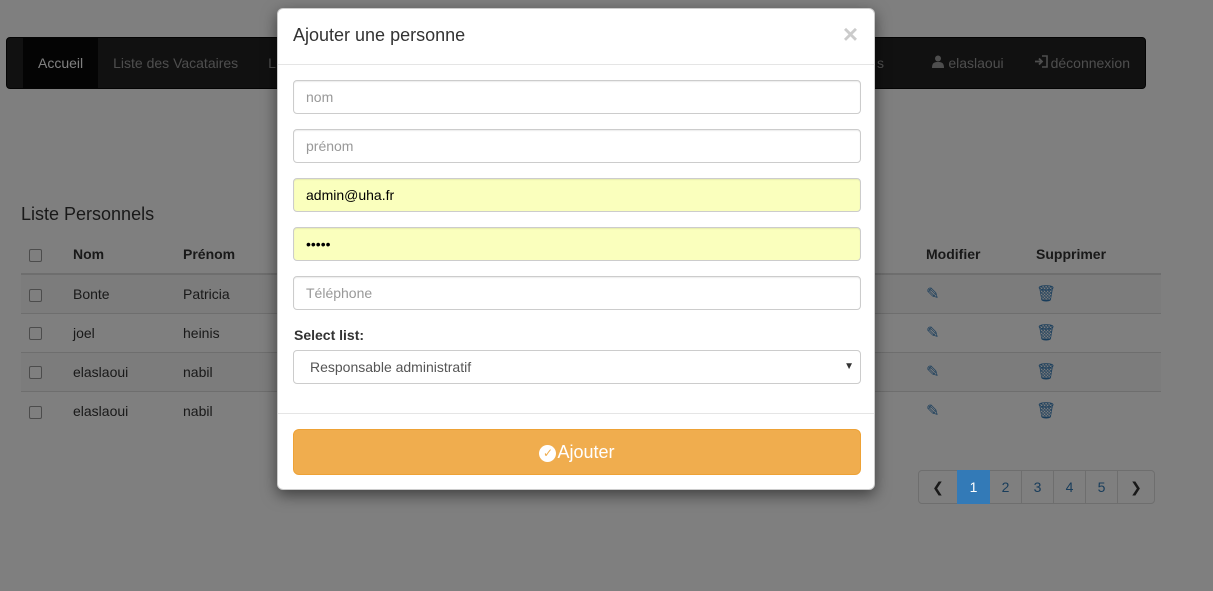 This screenshot has width=1213, height=591. What do you see at coordinates (379, 35) in the screenshot?
I see `modal-title: Ajouter une personne` at bounding box center [379, 35].